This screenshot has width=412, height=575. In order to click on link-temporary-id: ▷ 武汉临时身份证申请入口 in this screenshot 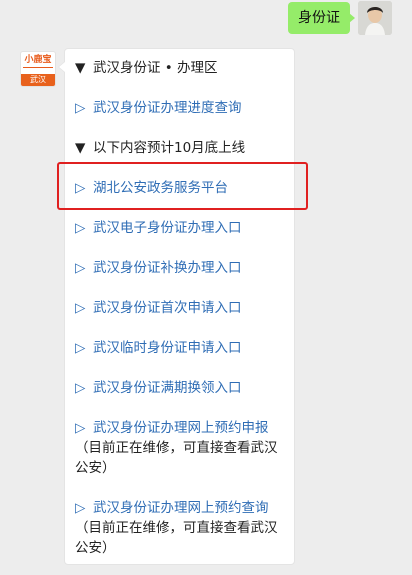, I will do `click(158, 348)`.